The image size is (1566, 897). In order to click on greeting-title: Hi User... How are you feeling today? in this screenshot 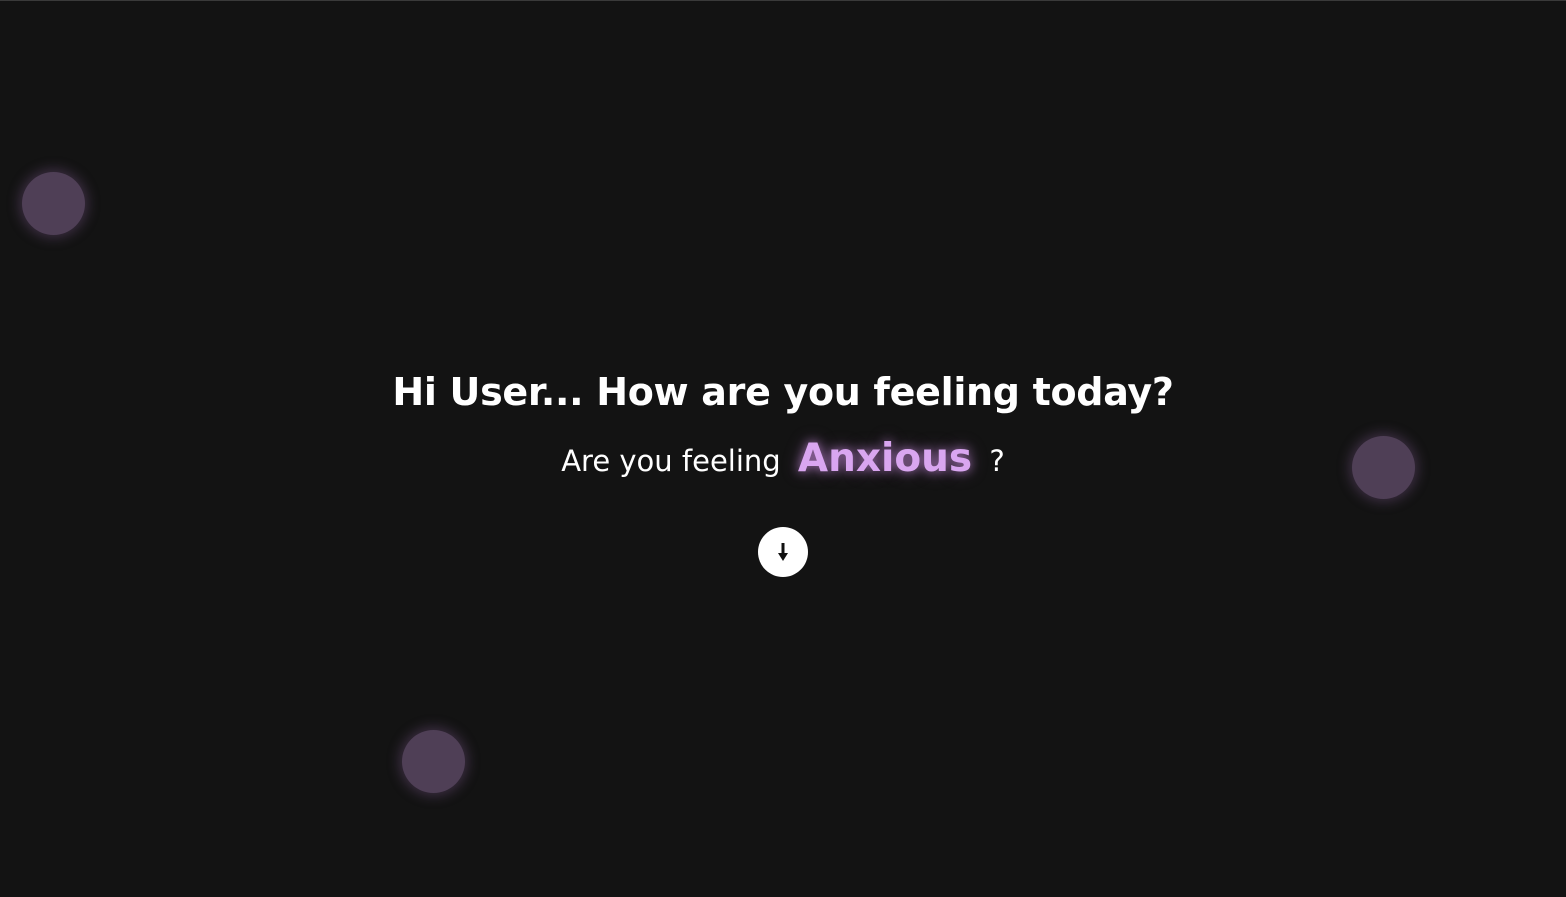, I will do `click(783, 392)`.